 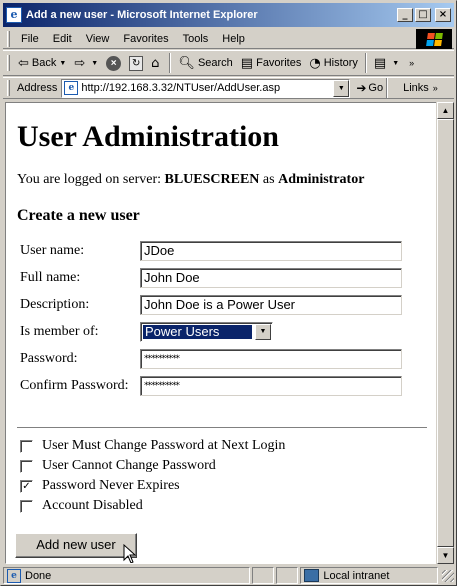 What do you see at coordinates (130, 553) in the screenshot?
I see `mouse-pointer-icon` at bounding box center [130, 553].